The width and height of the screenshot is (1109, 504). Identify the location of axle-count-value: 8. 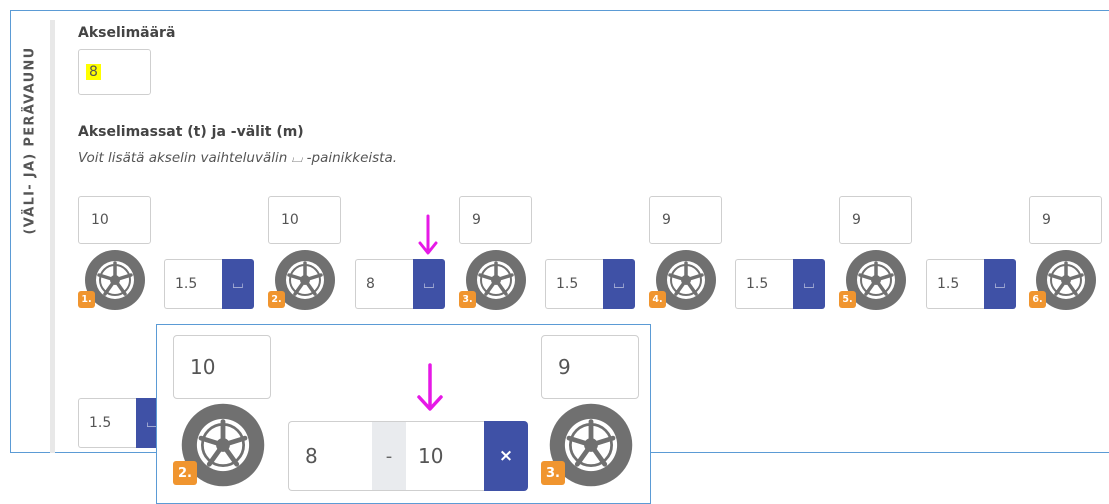
(93, 72).